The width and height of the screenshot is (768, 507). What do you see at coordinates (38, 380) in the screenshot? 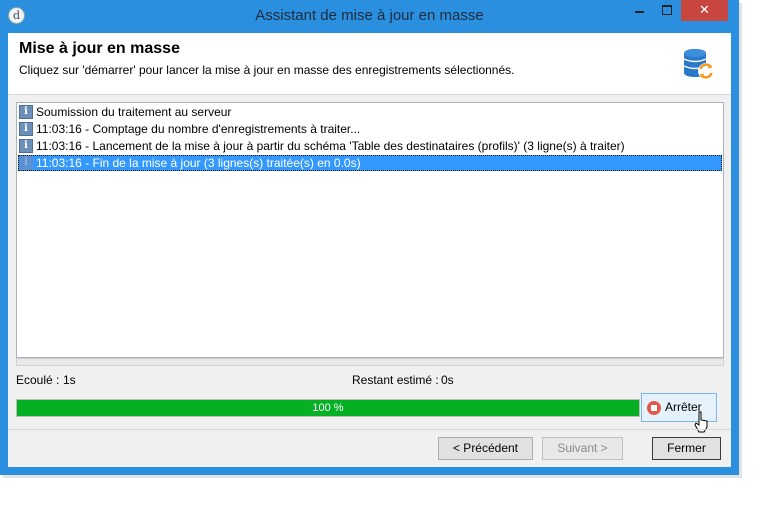
I see `elapsed-label: Ecoulé :` at bounding box center [38, 380].